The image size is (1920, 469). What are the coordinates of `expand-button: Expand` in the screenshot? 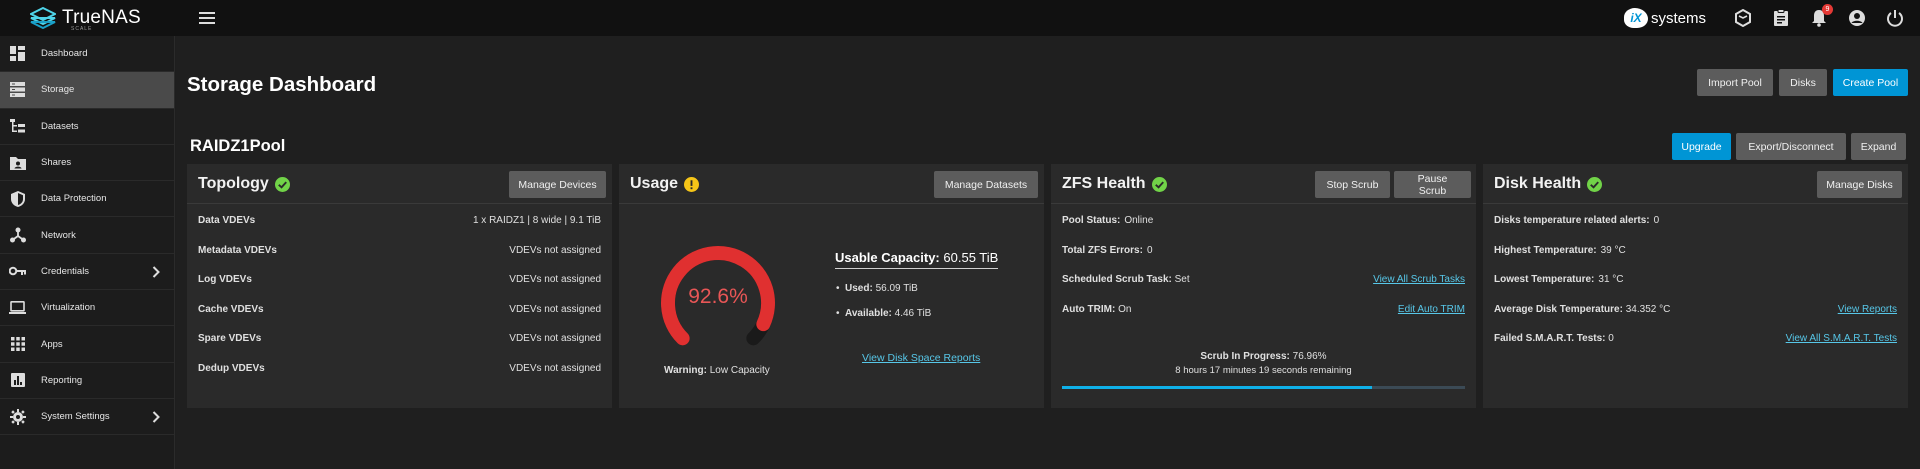 It's located at (1878, 146).